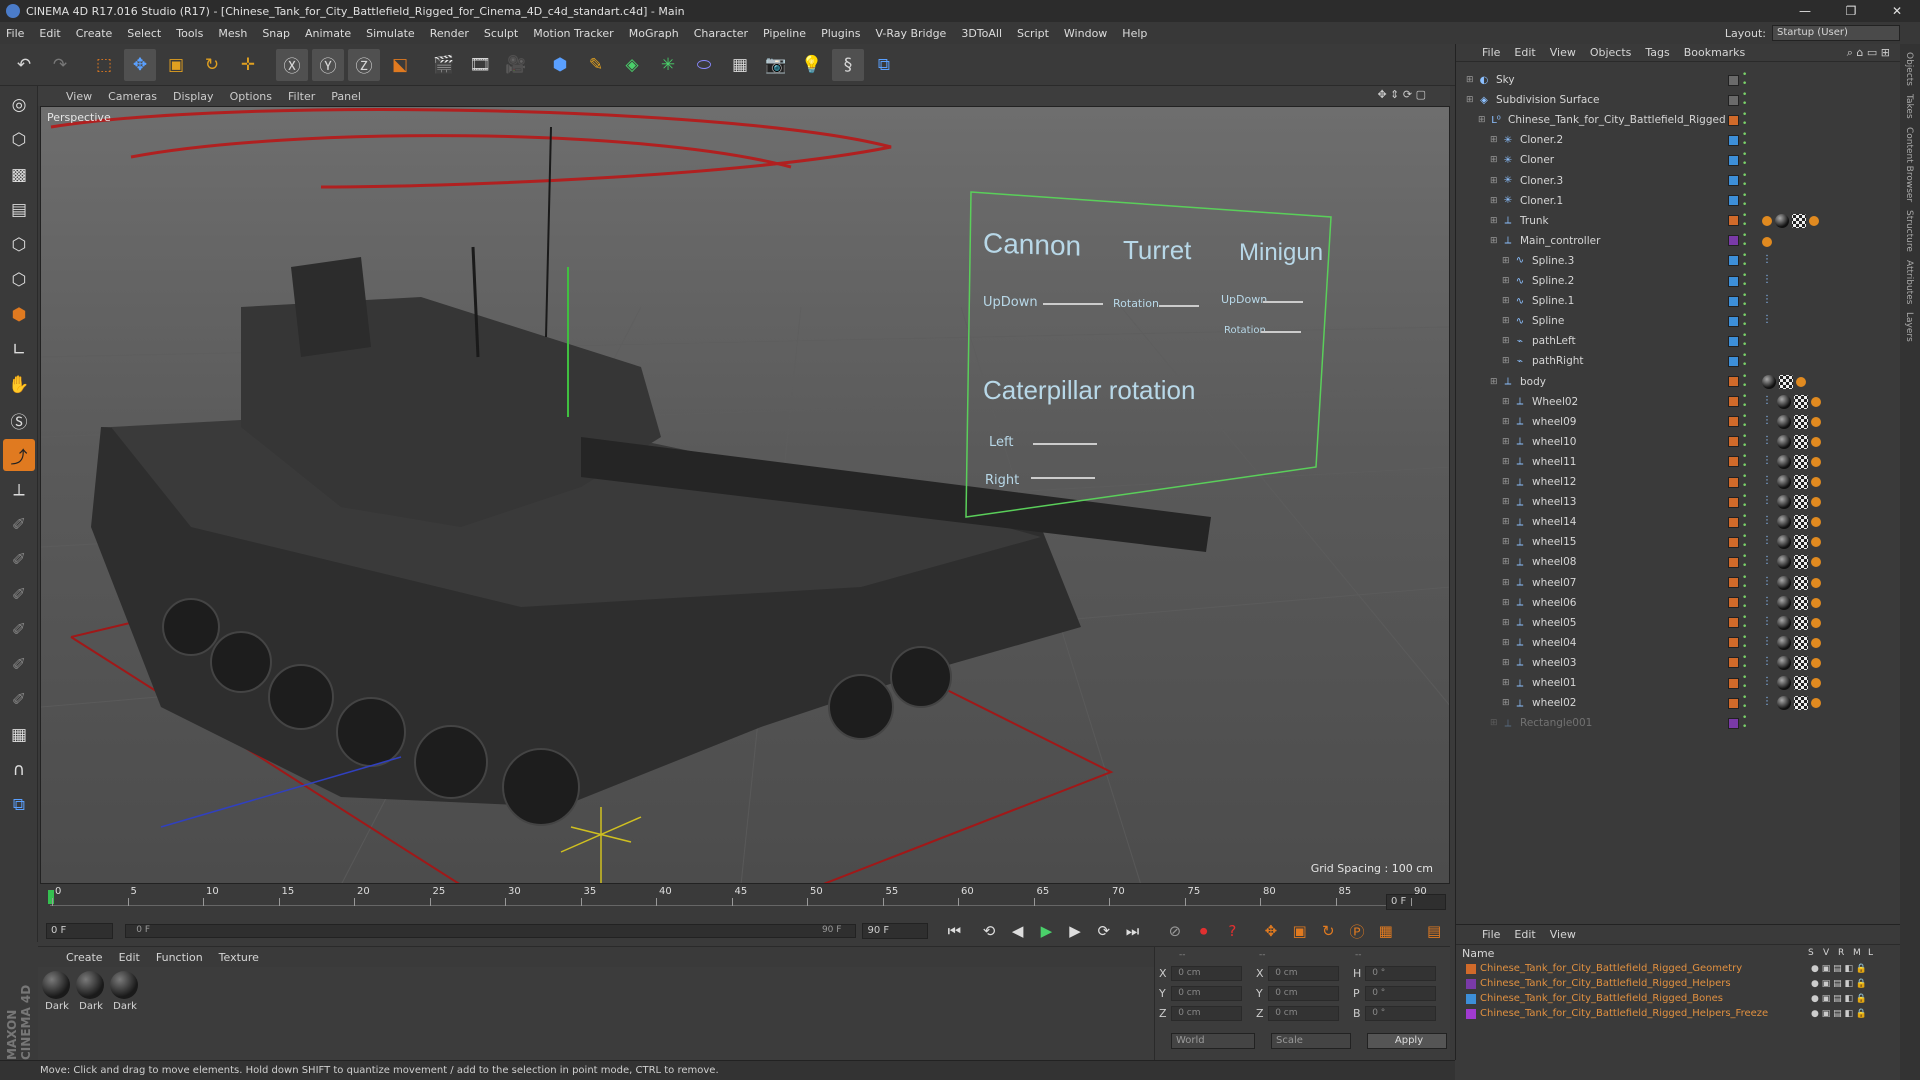  Describe the element at coordinates (1909, 282) in the screenshot. I see `side-tab-attributes: Attributes` at that location.